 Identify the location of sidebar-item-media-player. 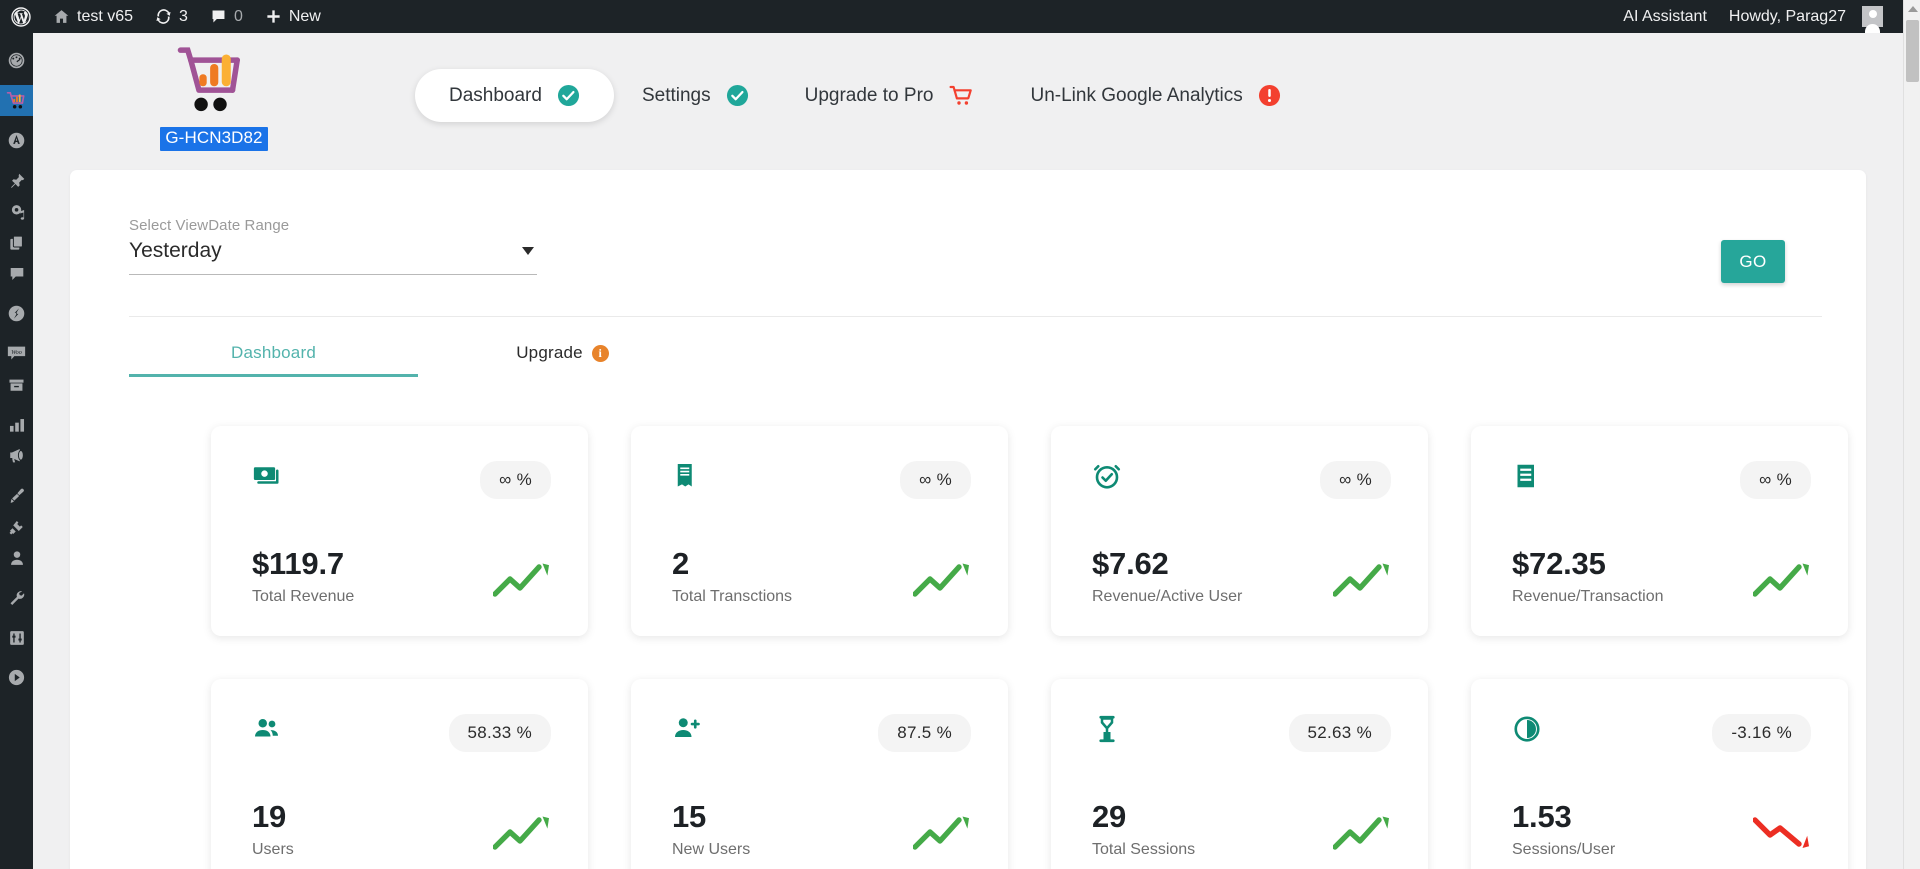
(16, 677).